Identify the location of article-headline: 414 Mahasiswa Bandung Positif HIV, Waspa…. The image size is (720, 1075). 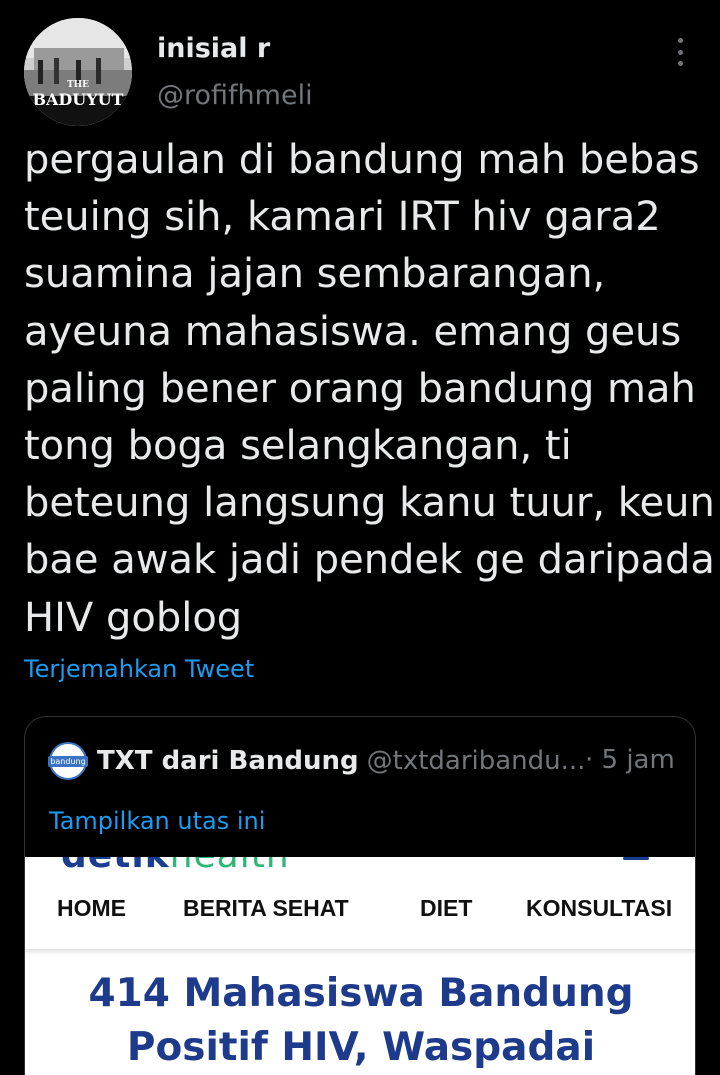
(361, 1020).